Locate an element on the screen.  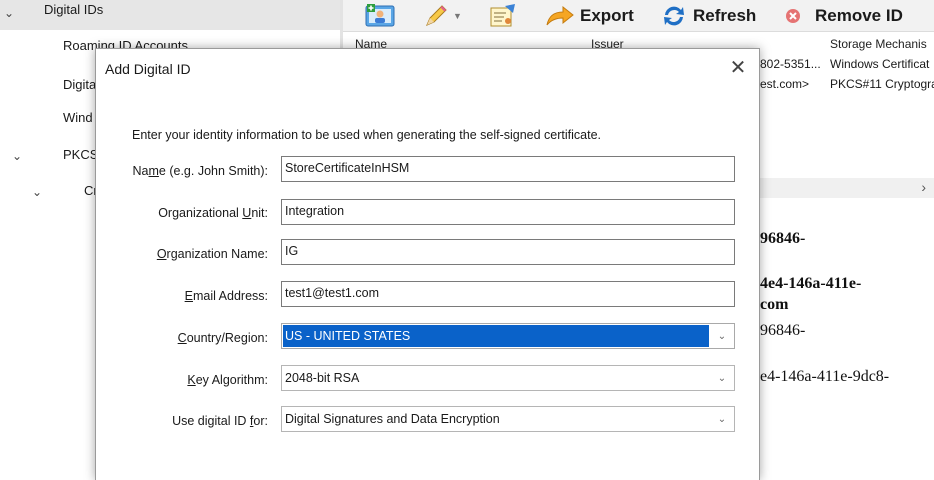
certificate-icon is located at coordinates (503, 16).